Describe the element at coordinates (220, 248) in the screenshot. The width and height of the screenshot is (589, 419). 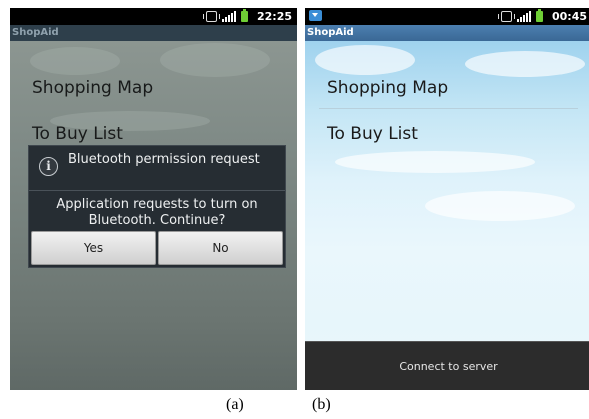
I see `no-button: No` at that location.